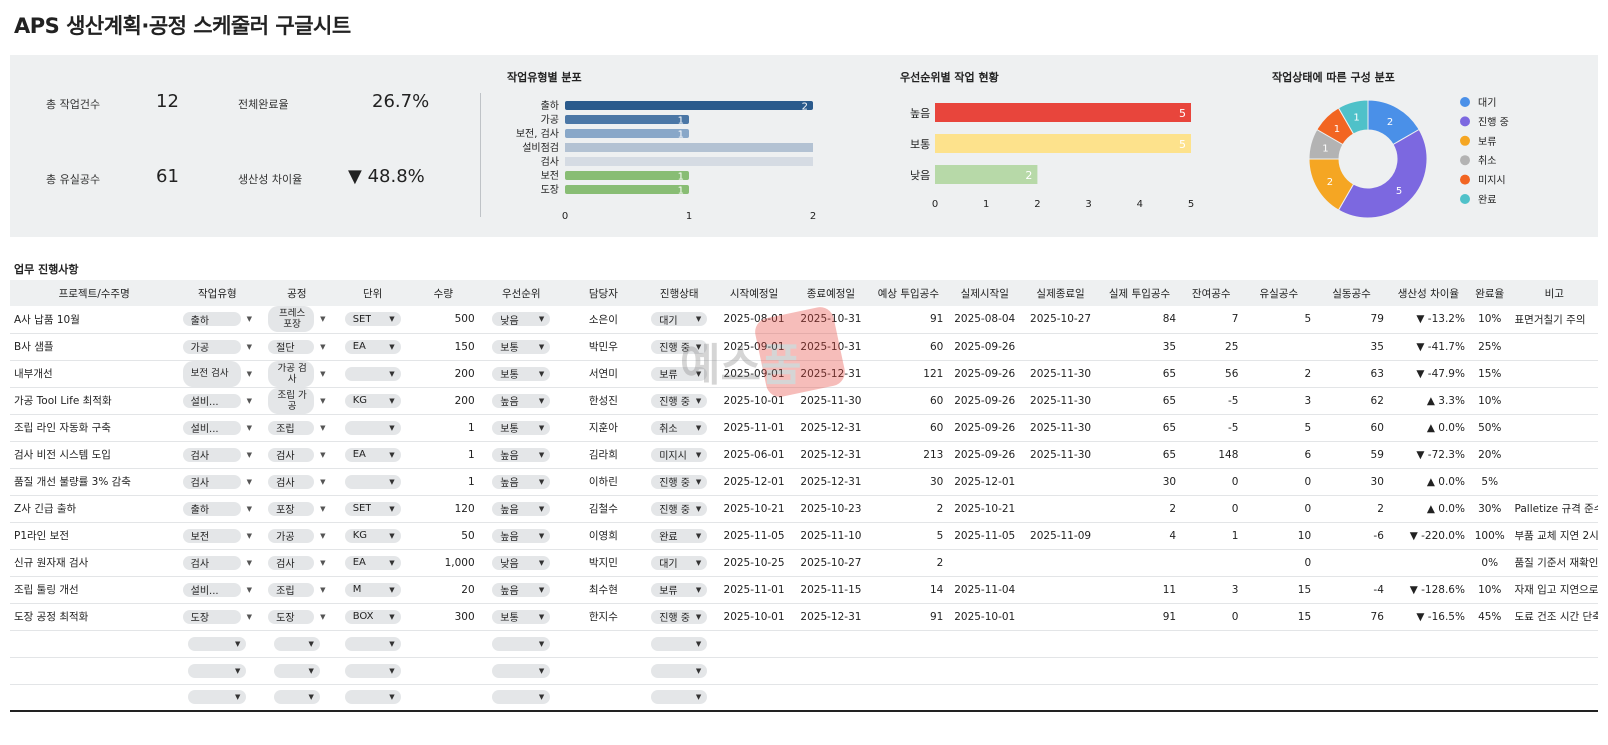  What do you see at coordinates (372, 589) in the screenshot?
I see `unit-select: M ▼` at bounding box center [372, 589].